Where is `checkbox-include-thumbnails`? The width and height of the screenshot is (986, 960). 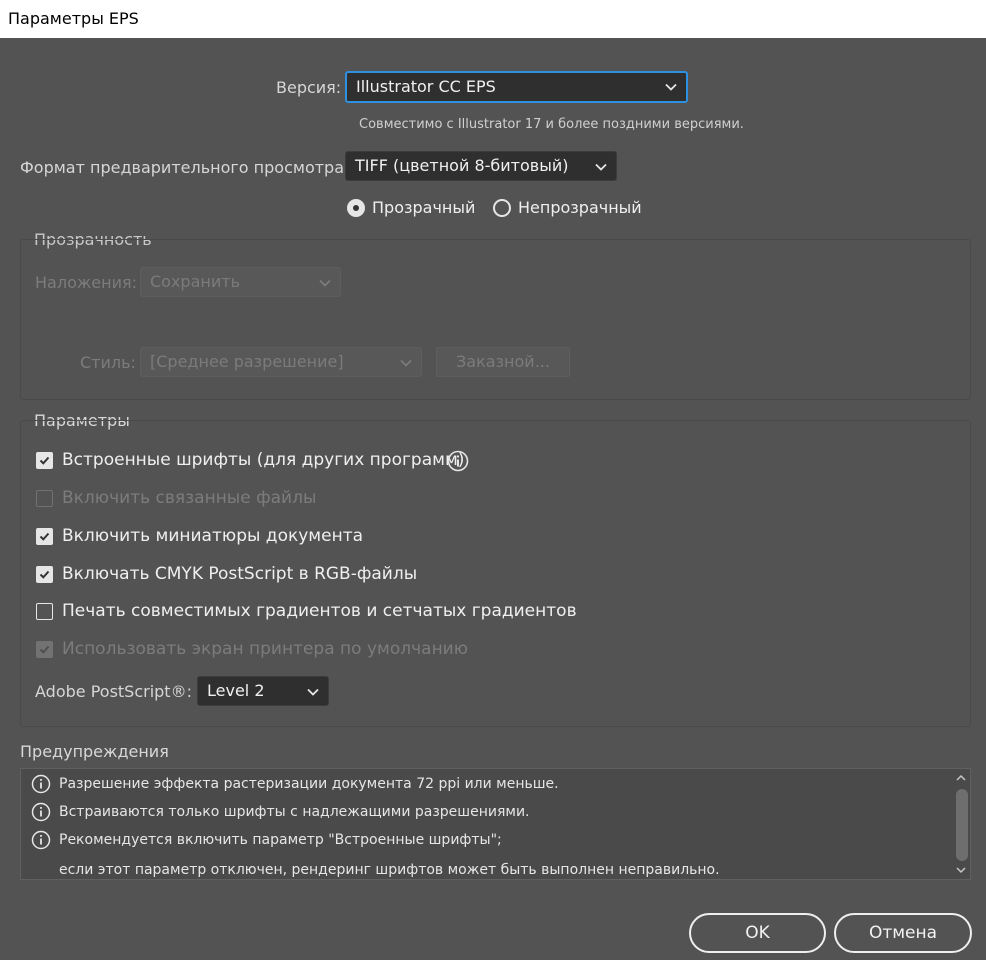 checkbox-include-thumbnails is located at coordinates (44, 536).